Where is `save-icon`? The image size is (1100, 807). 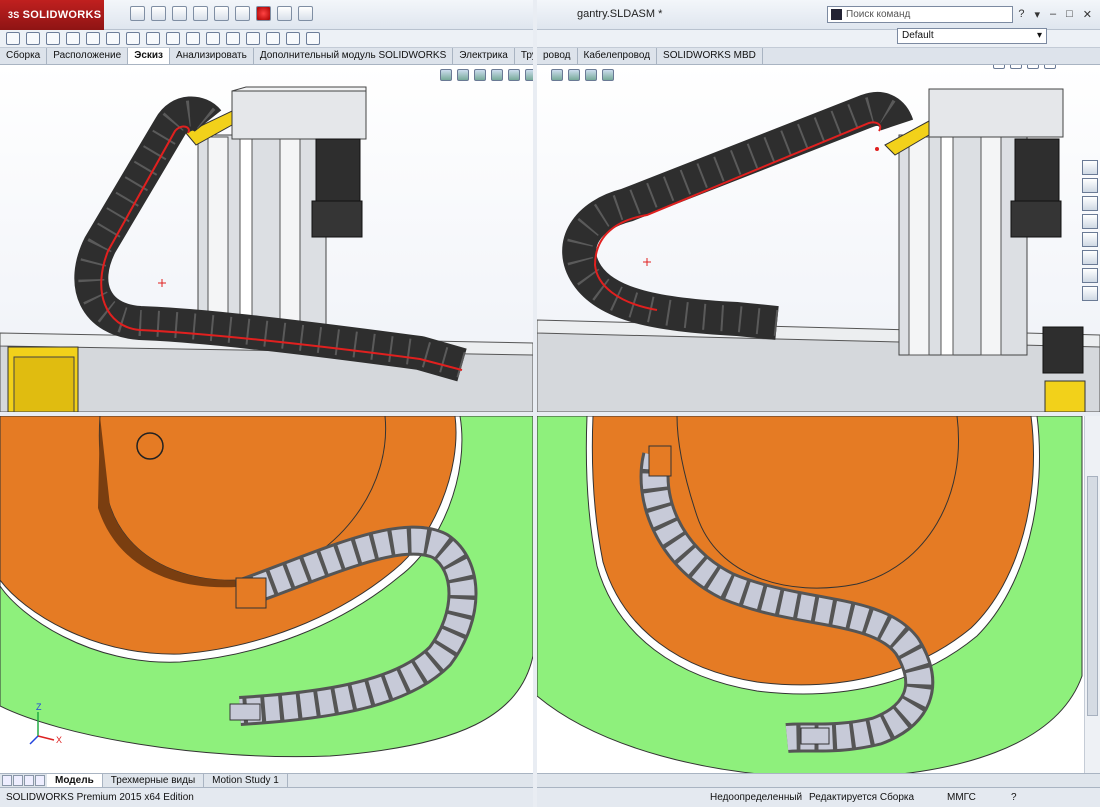 save-icon is located at coordinates (179, 13).